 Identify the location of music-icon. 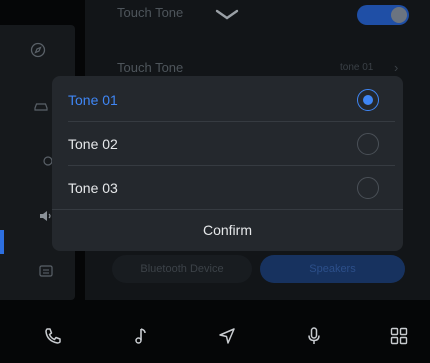
(140, 336).